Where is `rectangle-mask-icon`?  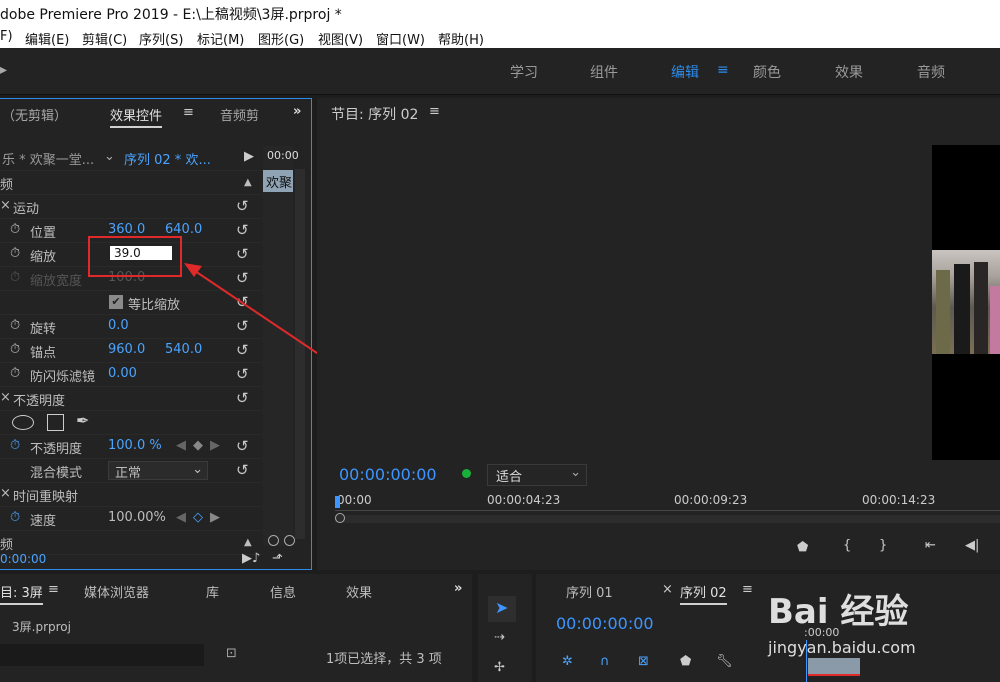 rectangle-mask-icon is located at coordinates (55, 422).